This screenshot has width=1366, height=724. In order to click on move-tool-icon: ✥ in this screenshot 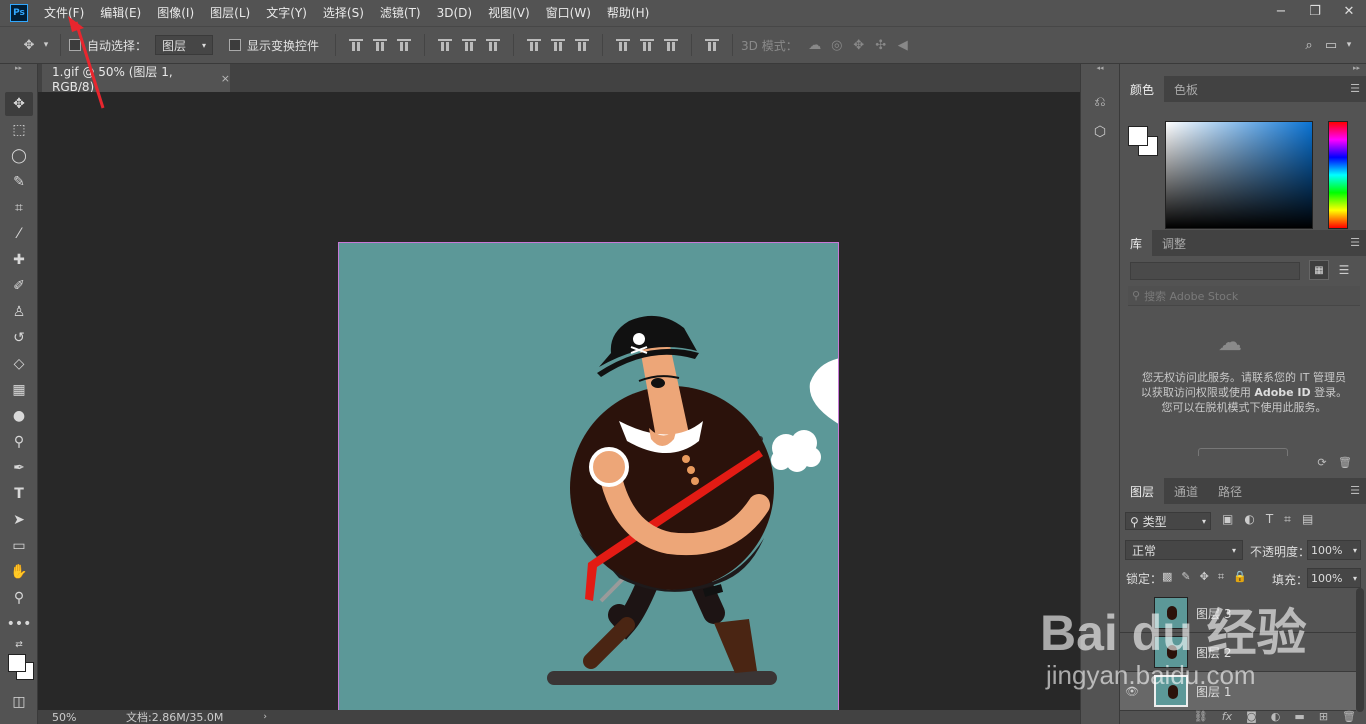, I will do `click(19, 104)`.